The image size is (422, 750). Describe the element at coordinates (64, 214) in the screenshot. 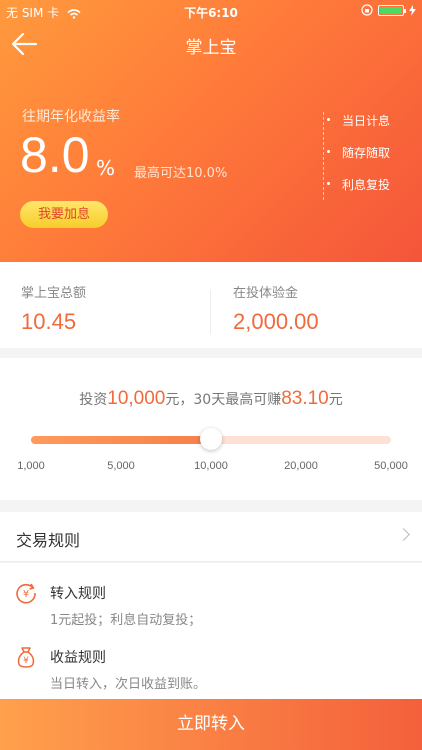

I see `boost-rate-button: 我要加息` at that location.